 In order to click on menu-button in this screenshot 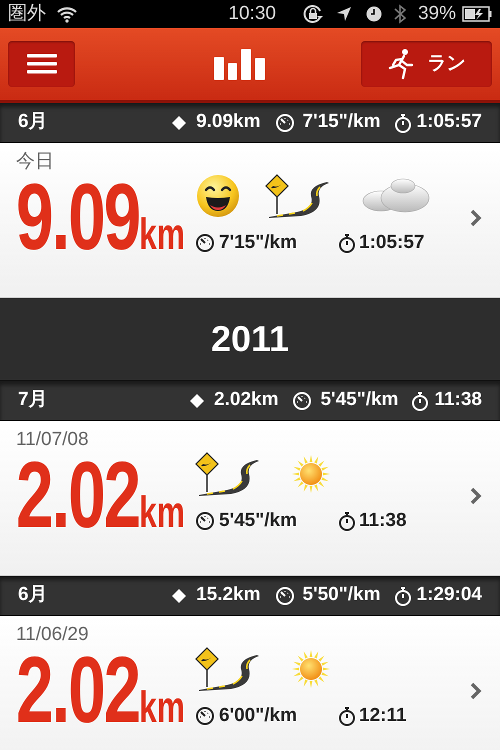, I will do `click(41, 64)`.